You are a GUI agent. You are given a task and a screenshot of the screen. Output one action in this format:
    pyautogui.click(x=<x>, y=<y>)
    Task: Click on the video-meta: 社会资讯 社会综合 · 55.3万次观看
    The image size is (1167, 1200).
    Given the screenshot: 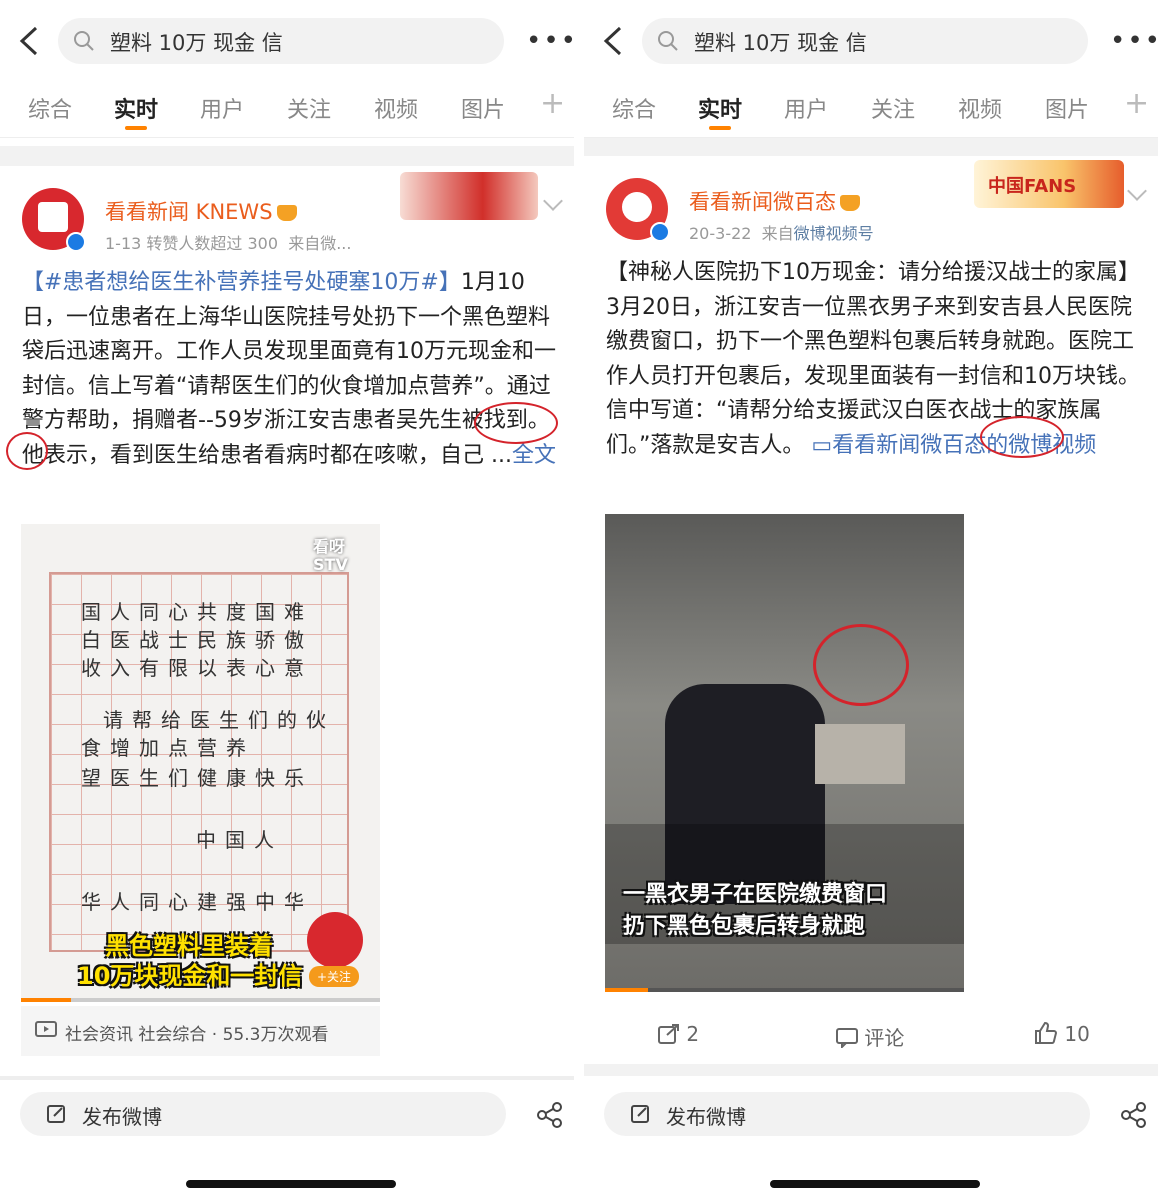 What is the action you would take?
    pyautogui.click(x=200, y=1031)
    